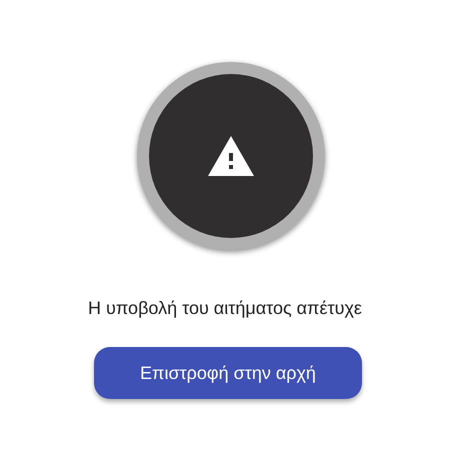 This screenshot has width=456, height=455. What do you see at coordinates (231, 156) in the screenshot?
I see `warning-icon` at bounding box center [231, 156].